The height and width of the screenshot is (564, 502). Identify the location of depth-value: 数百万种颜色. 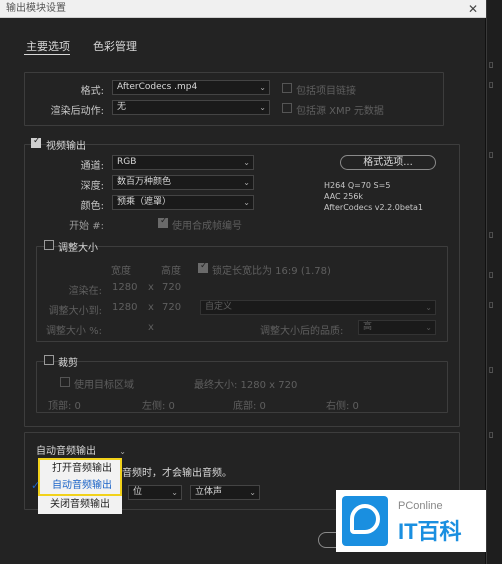
(144, 182).